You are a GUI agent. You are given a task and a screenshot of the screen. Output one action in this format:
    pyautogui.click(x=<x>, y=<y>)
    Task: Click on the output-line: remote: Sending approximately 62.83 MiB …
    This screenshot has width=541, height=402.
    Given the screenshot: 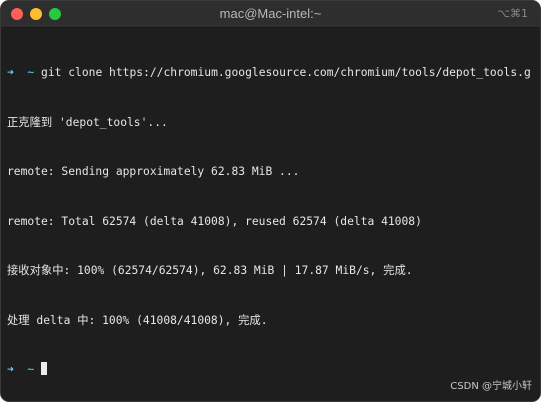 What is the action you would take?
    pyautogui.click(x=153, y=171)
    